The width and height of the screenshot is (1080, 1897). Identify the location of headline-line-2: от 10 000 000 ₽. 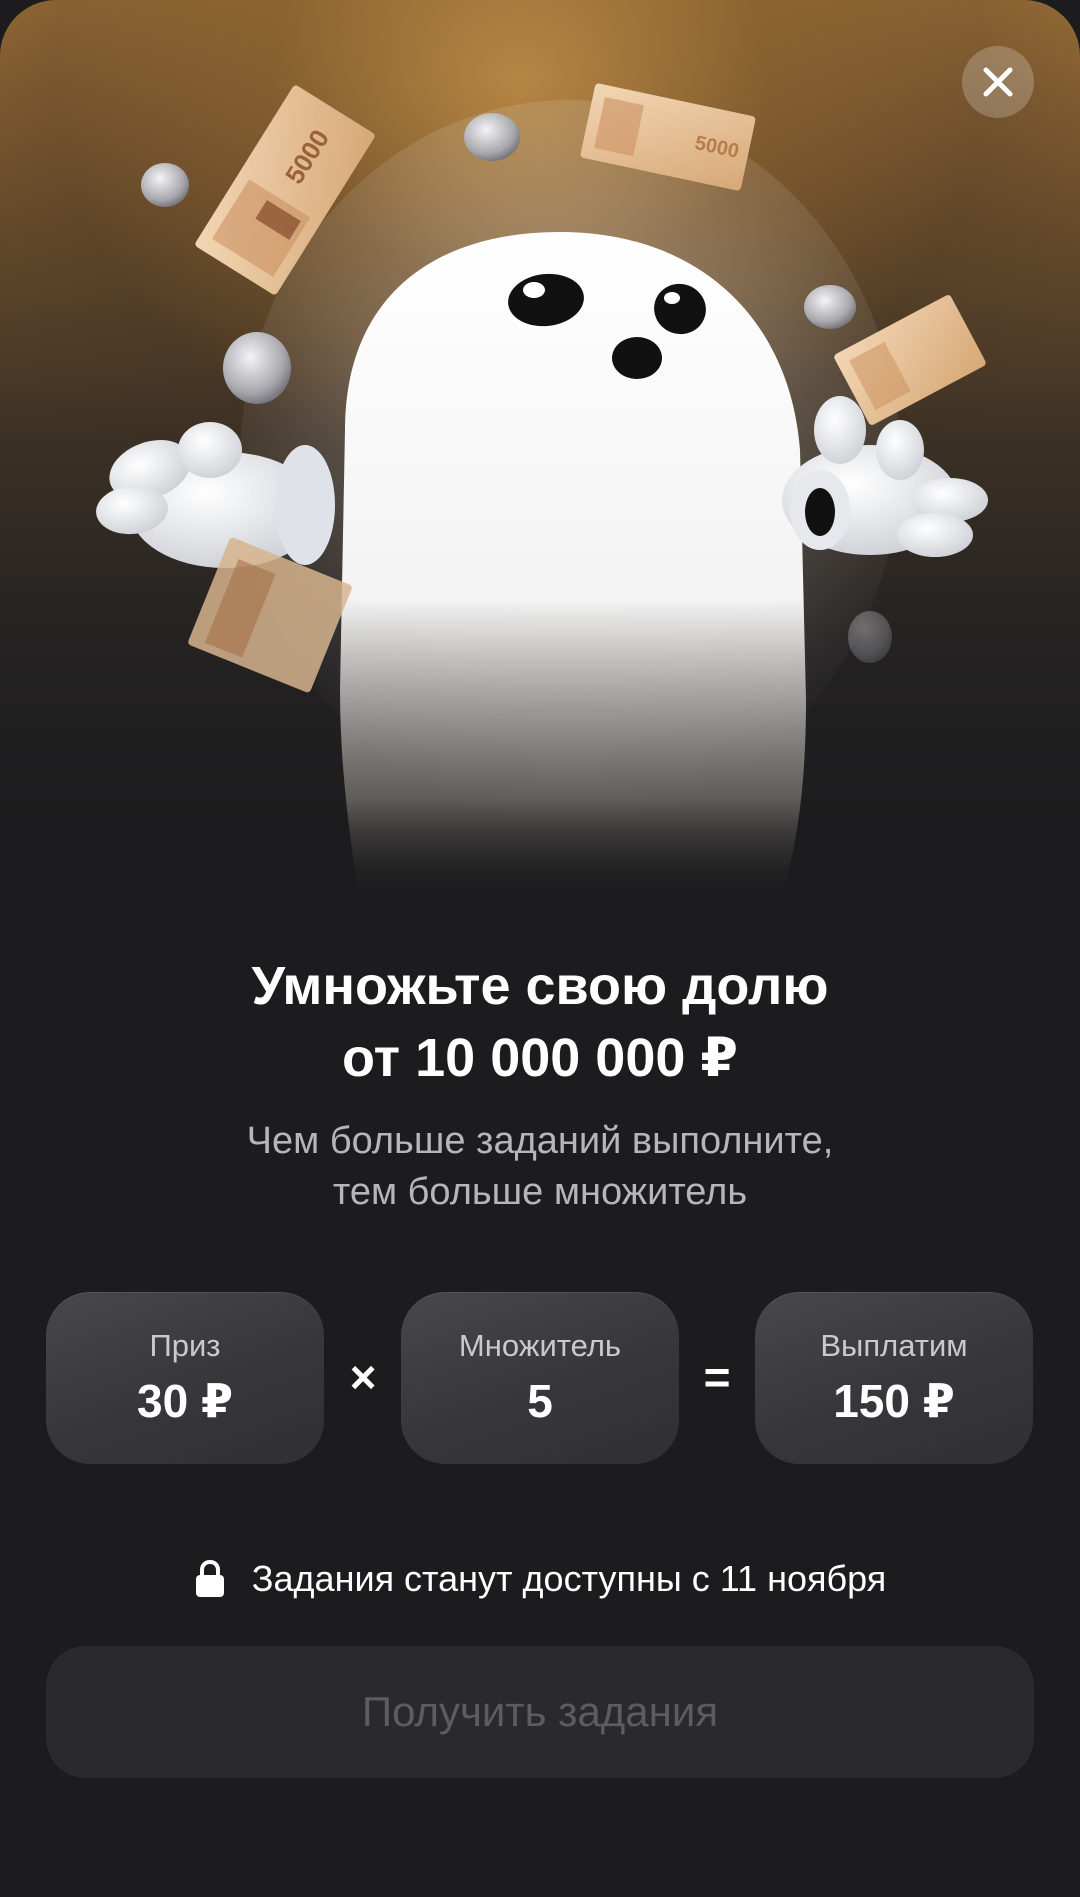
(540, 1058).